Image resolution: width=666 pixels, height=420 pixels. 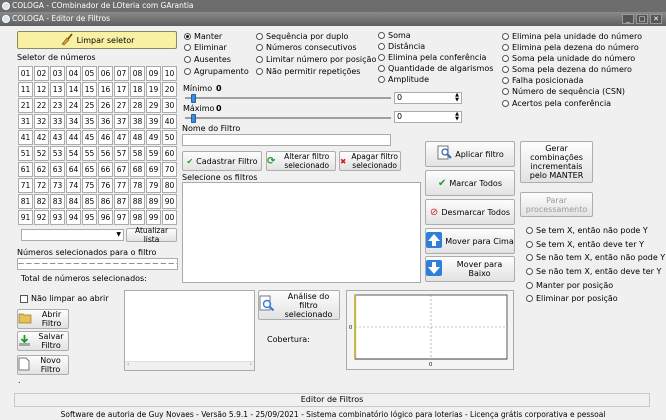 What do you see at coordinates (435, 68) in the screenshot?
I see `opt-quantidade-algarismos: Quantidade de algarismos` at bounding box center [435, 68].